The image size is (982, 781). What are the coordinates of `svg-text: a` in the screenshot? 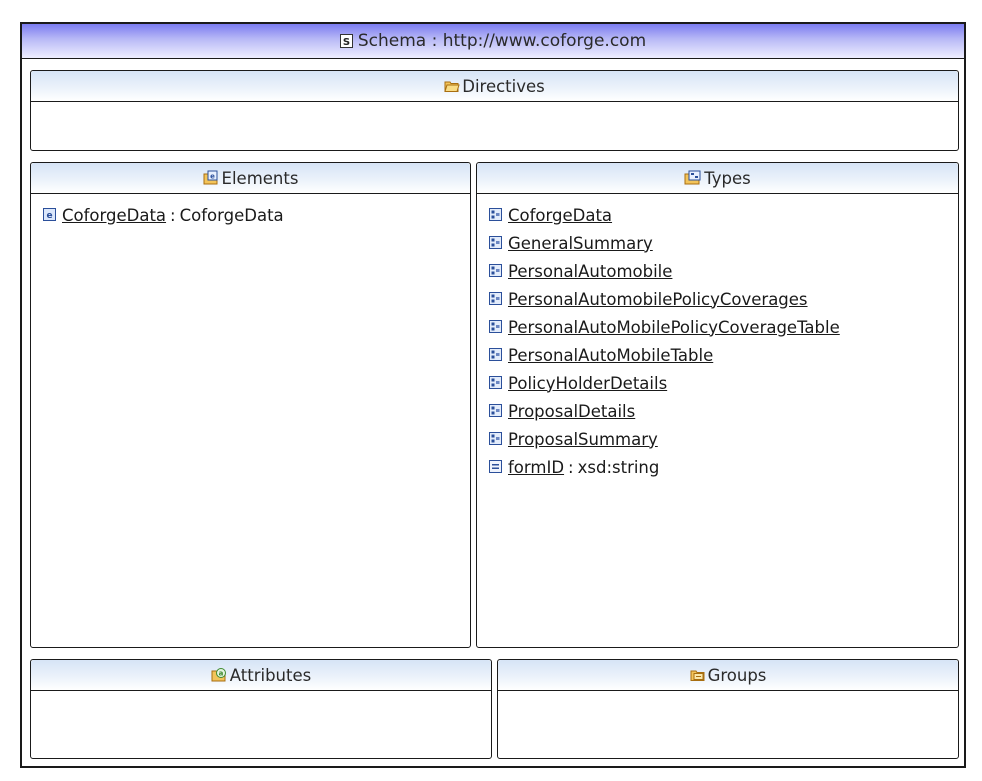 It's located at (220, 674).